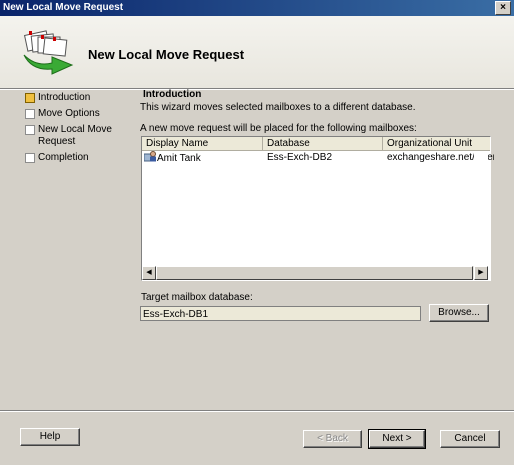 The width and height of the screenshot is (514, 465). Describe the element at coordinates (323, 143) in the screenshot. I see `column-database: Database` at that location.